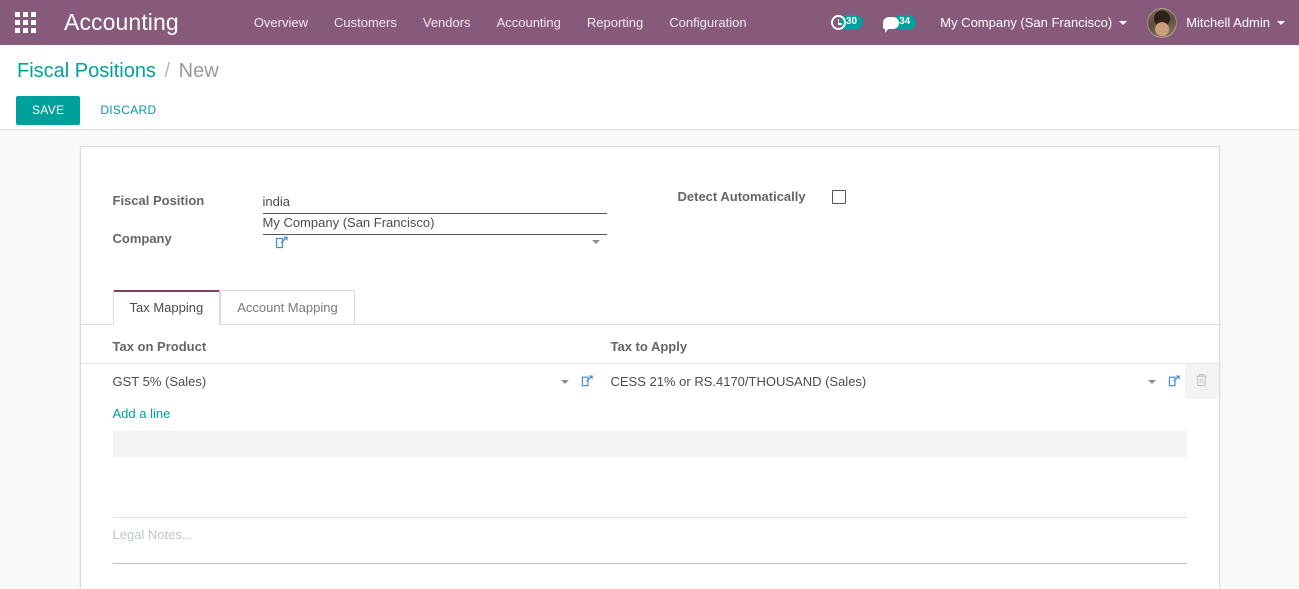 The width and height of the screenshot is (1299, 589). What do you see at coordinates (649, 444) in the screenshot?
I see `tax-mapping-footer-row` at bounding box center [649, 444].